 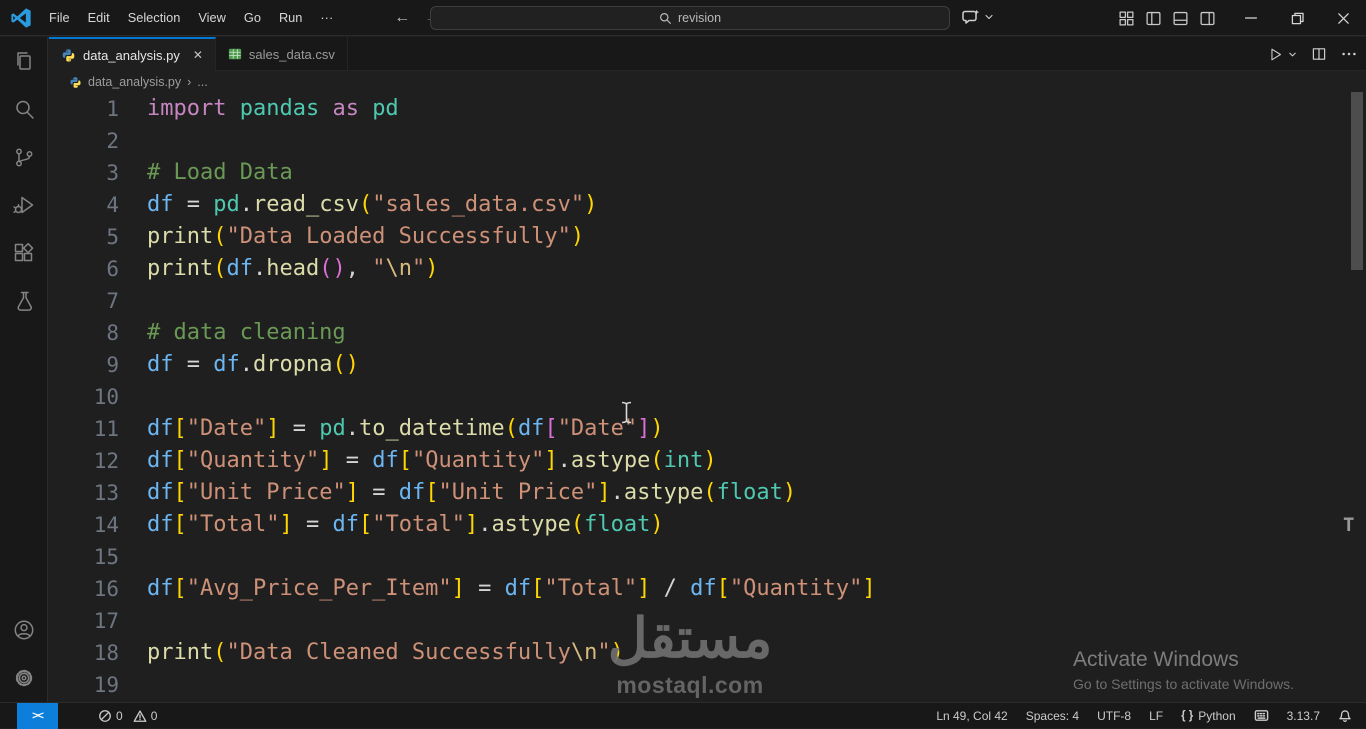 I want to click on code-line: 1 import pandas as pd, so click(x=707, y=109).